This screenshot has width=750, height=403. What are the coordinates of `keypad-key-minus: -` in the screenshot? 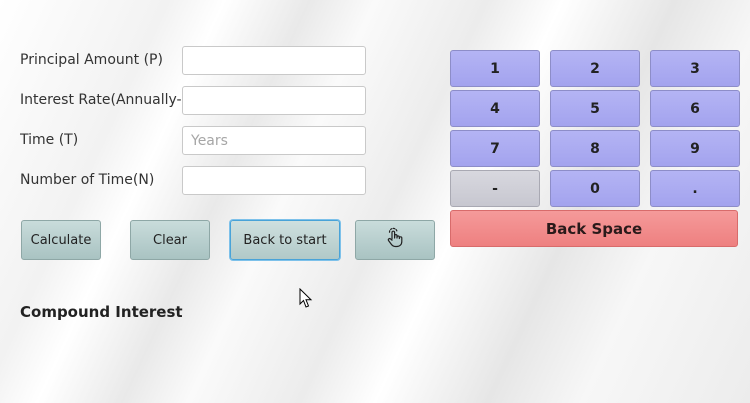 It's located at (495, 188).